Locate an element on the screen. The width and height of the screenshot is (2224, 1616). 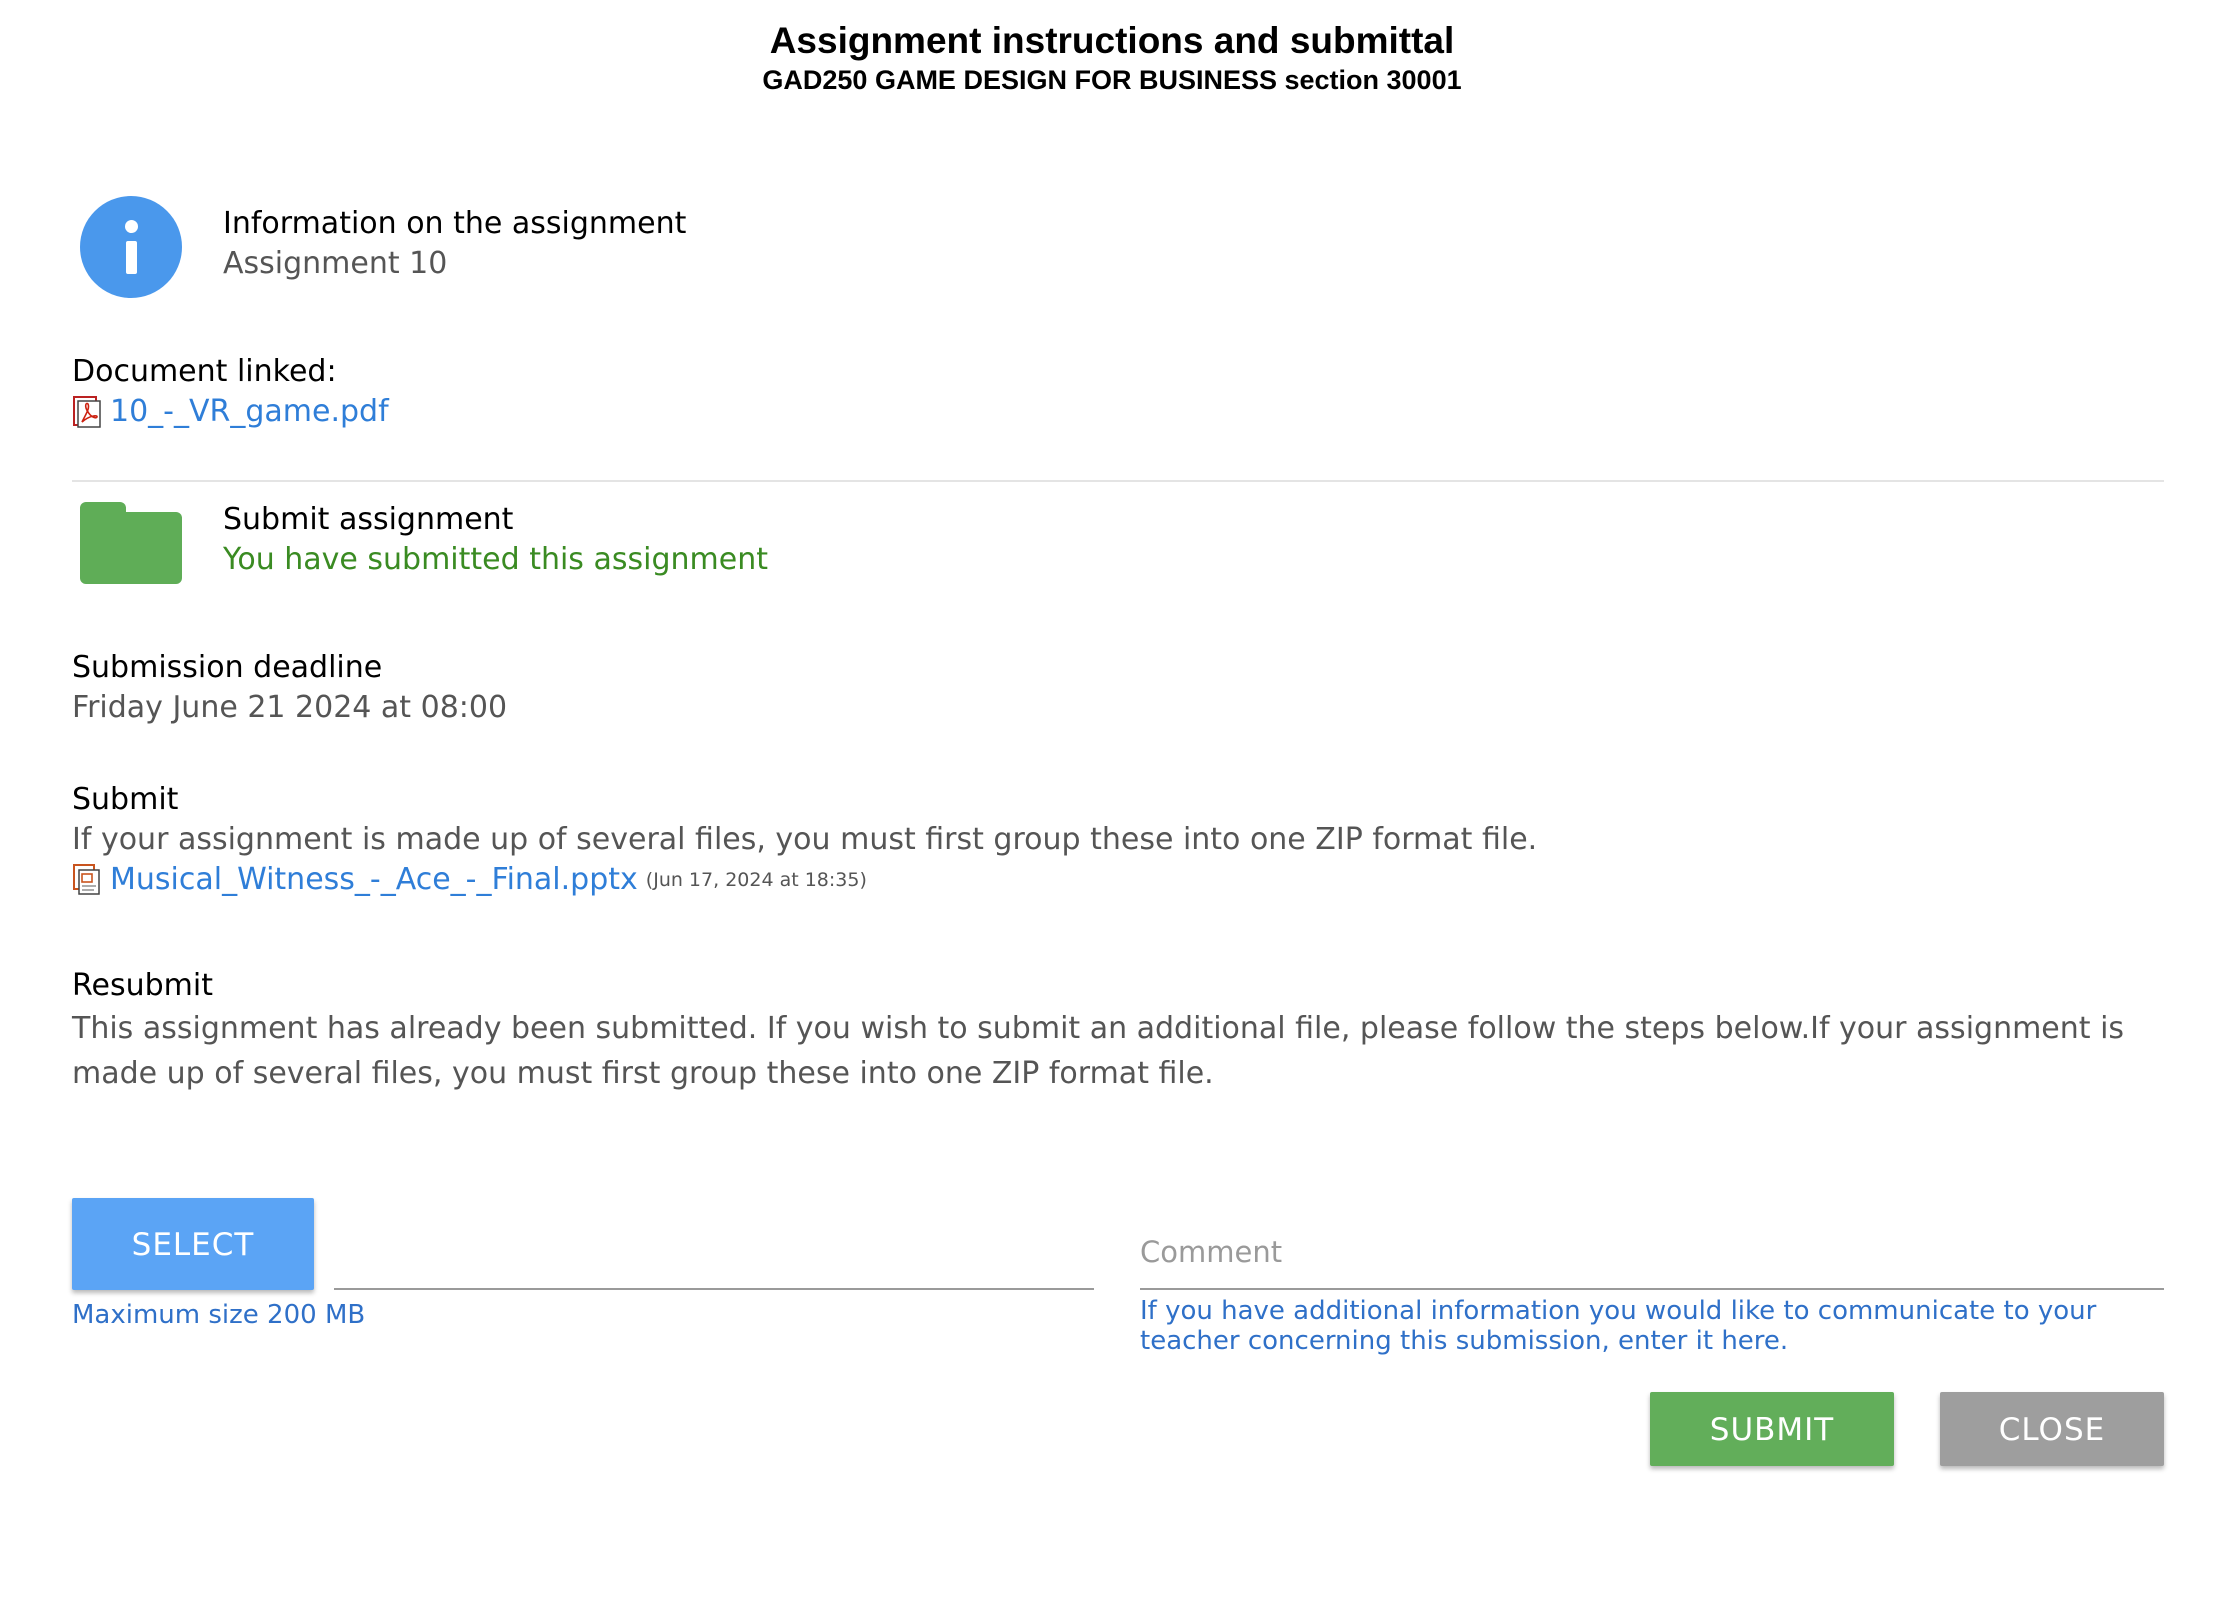
assignment-name: Assignment 10 is located at coordinates (335, 263).